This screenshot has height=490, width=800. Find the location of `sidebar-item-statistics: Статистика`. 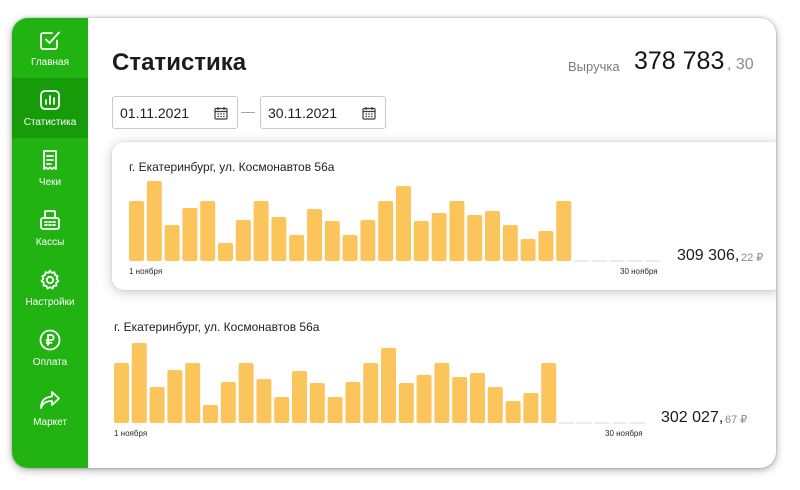

sidebar-item-statistics: Статистика is located at coordinates (50, 108).